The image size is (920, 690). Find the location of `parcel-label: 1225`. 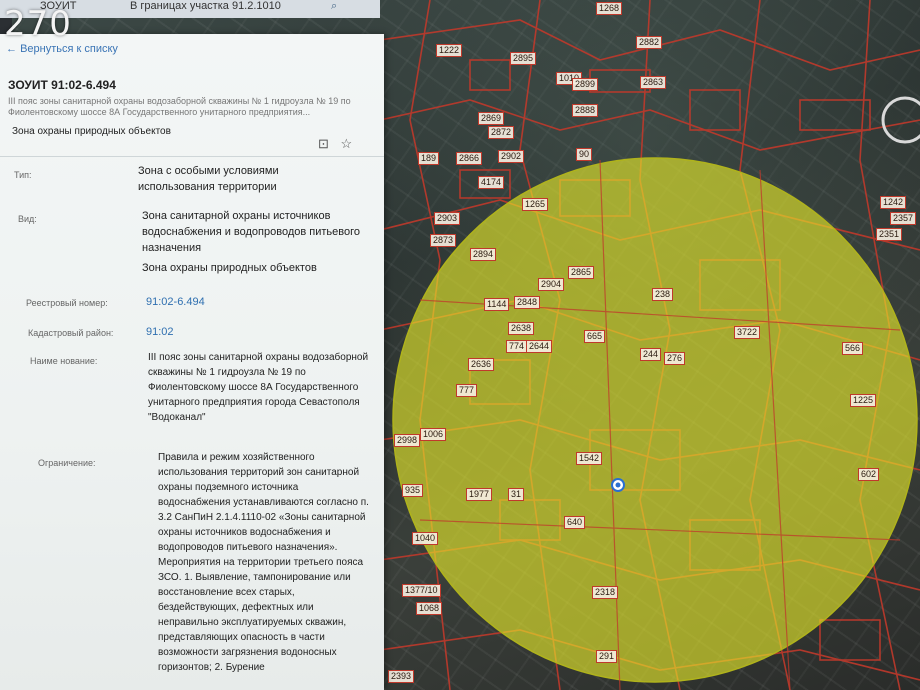

parcel-label: 1225 is located at coordinates (863, 400).